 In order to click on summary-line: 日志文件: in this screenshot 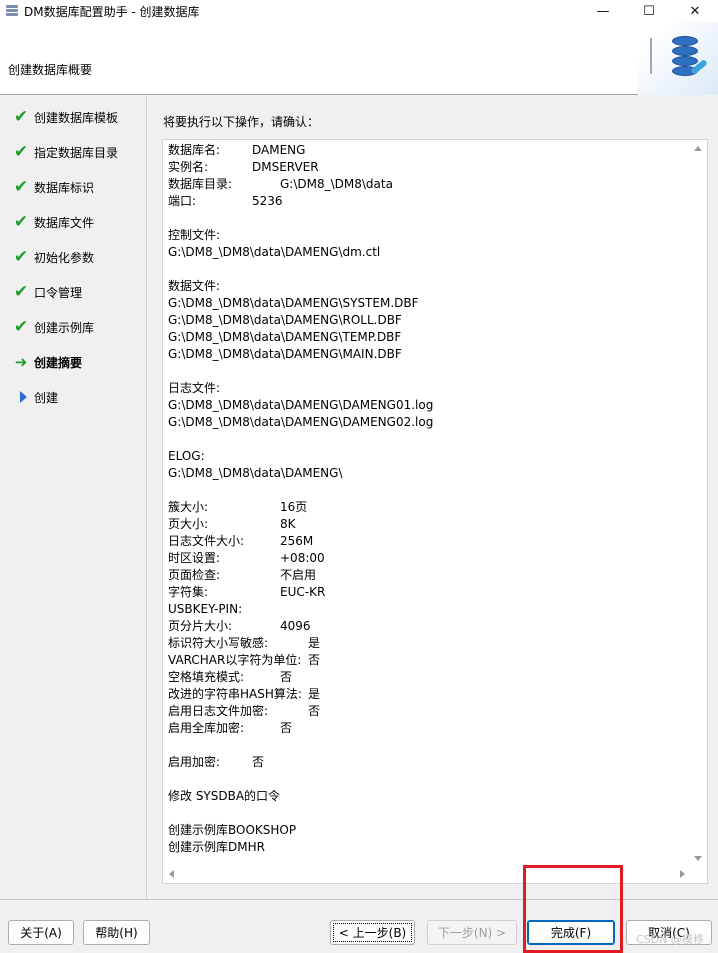, I will do `click(194, 388)`.